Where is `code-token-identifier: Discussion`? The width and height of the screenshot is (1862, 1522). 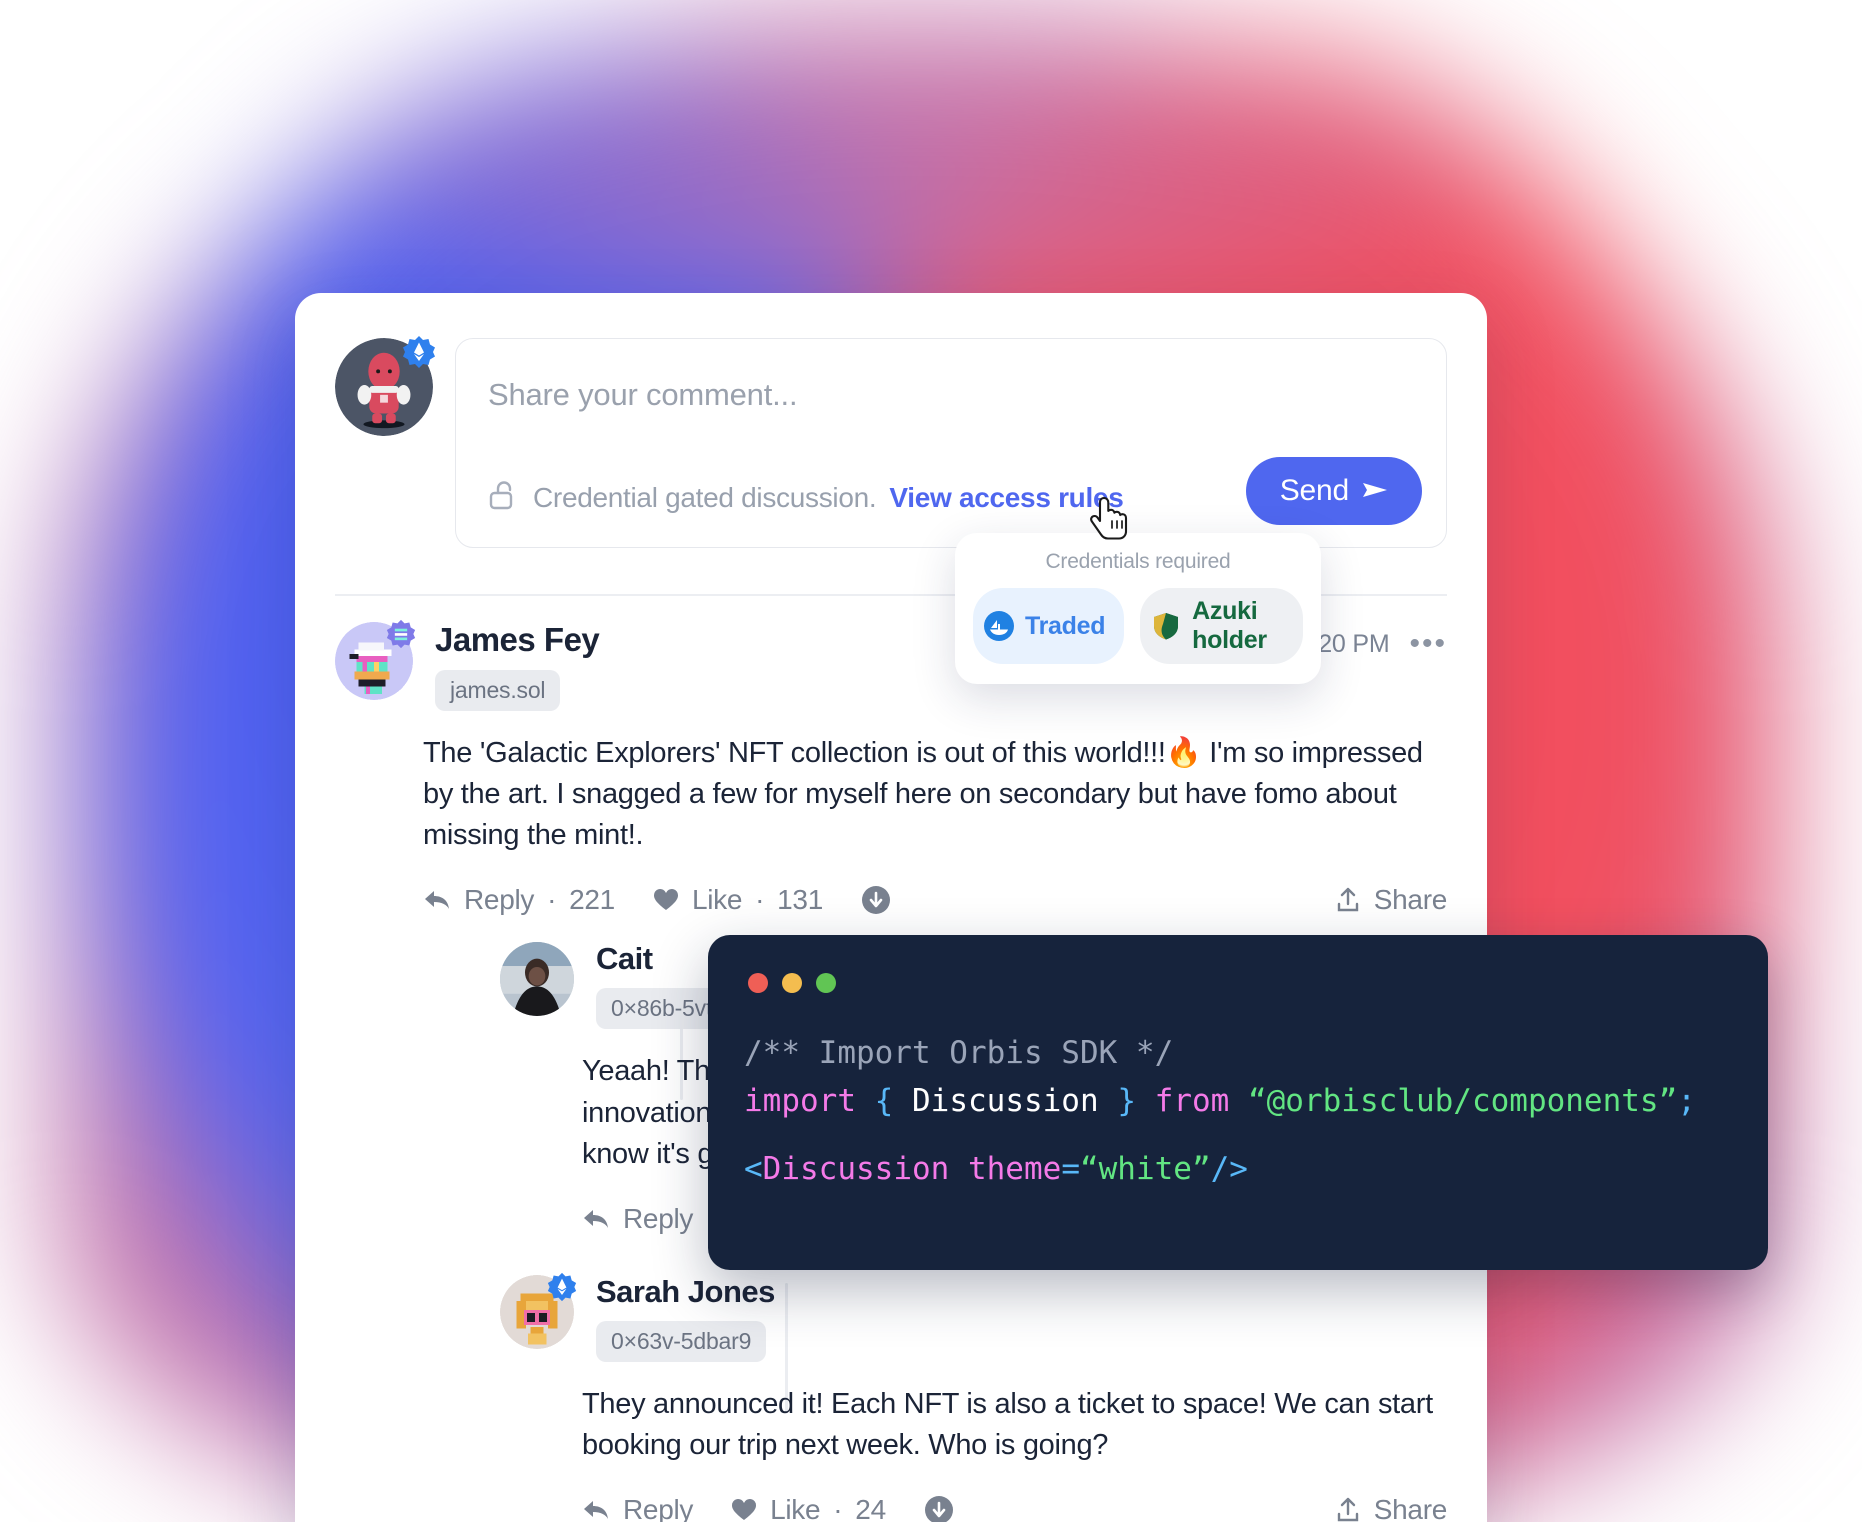
code-token-identifier: Discussion is located at coordinates (1005, 1101).